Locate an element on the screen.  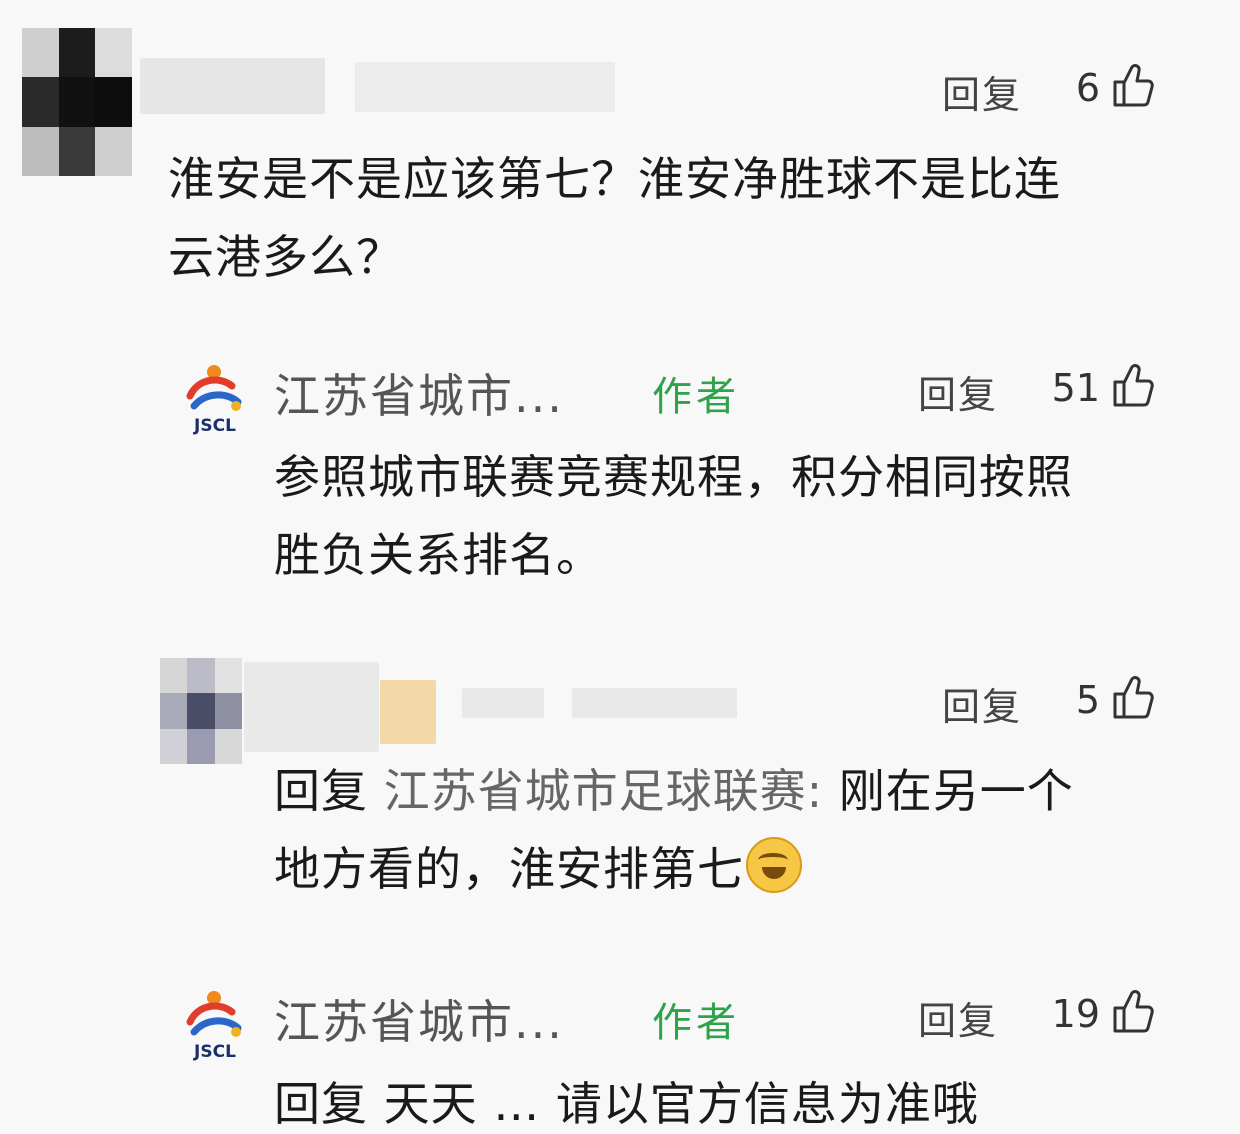
reply-target: 江苏省城市足球联赛: is located at coordinates (604, 791).